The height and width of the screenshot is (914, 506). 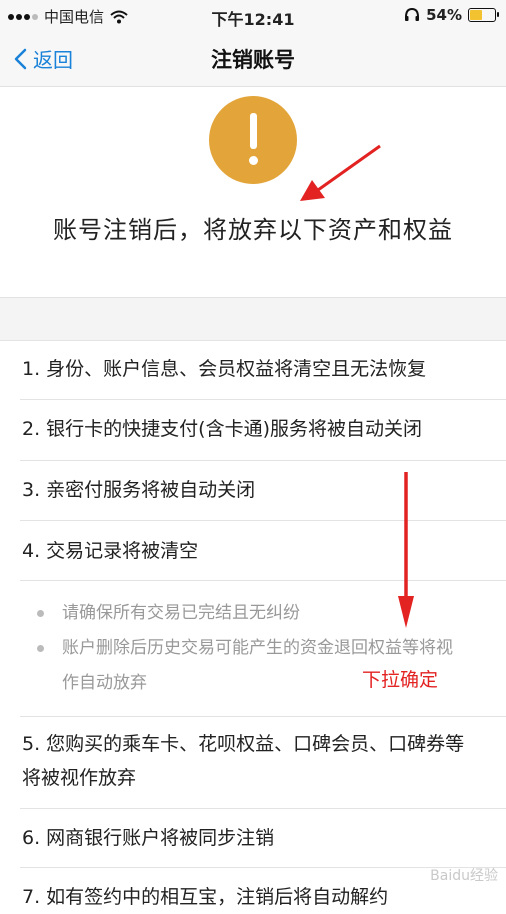 I want to click on watermark: Baidu经验, so click(x=464, y=876).